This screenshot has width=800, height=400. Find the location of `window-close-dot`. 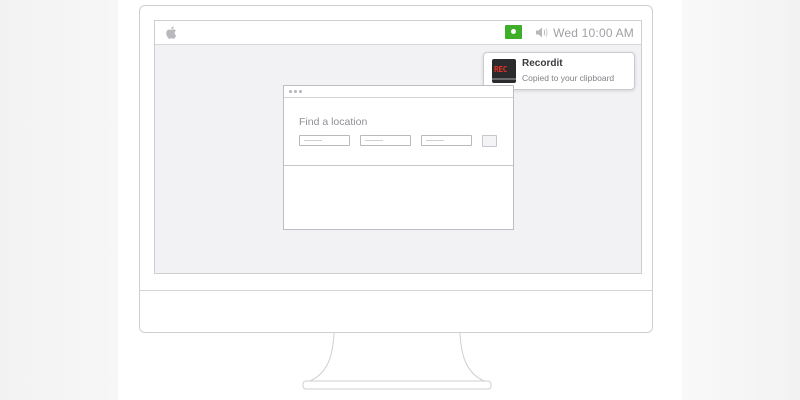

window-close-dot is located at coordinates (290, 91).